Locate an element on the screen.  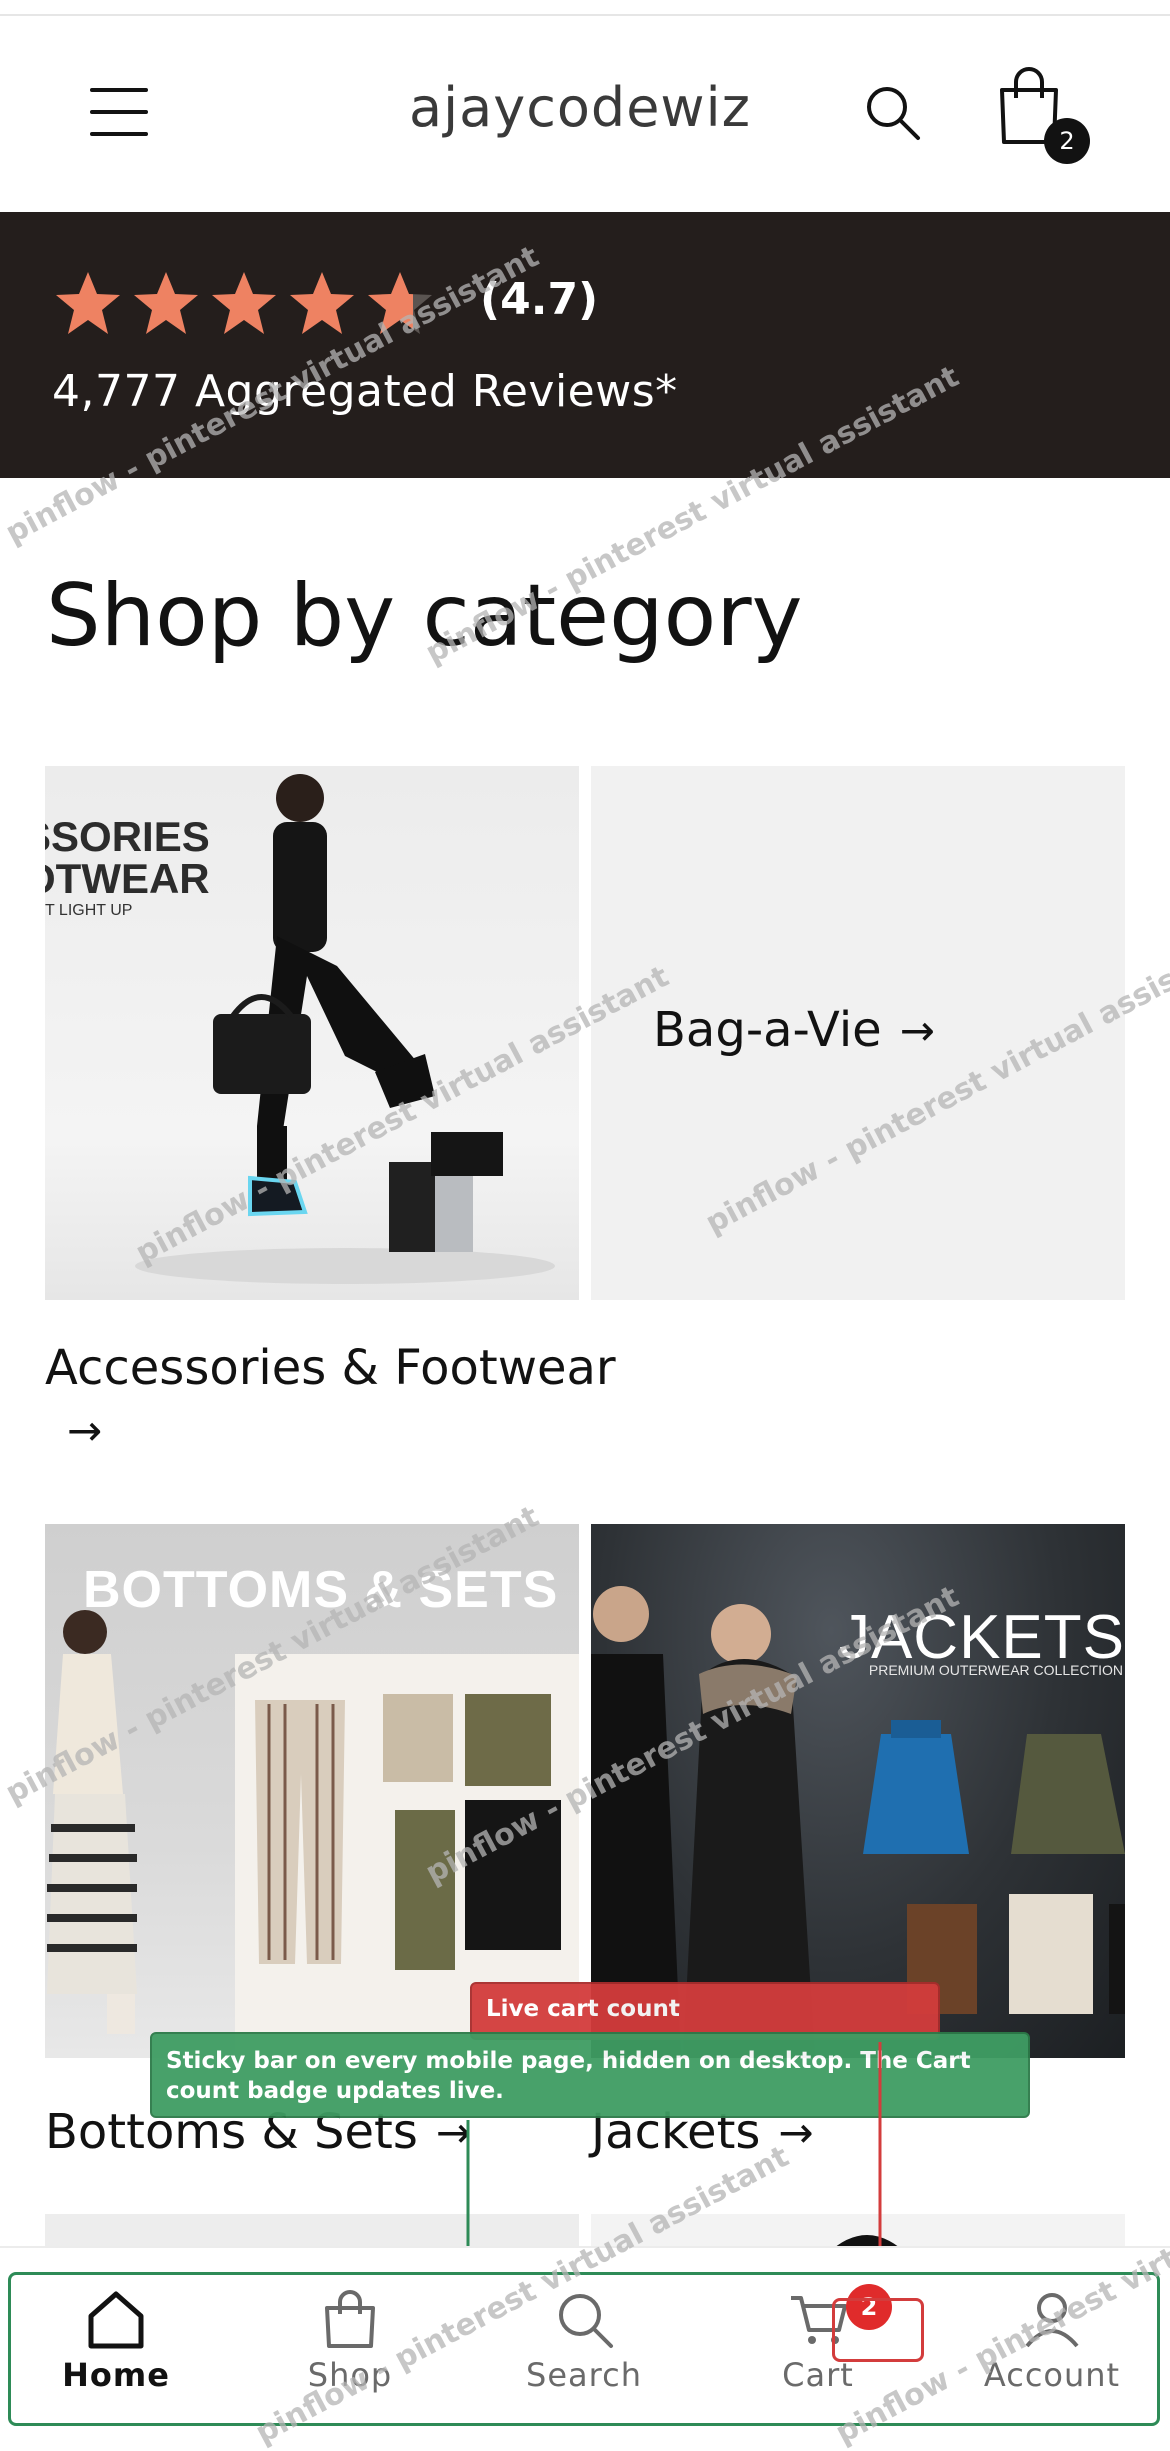
category-image-accessories: SSORIESOTWEAR T LIGHT UP is located at coordinates (312, 1033).